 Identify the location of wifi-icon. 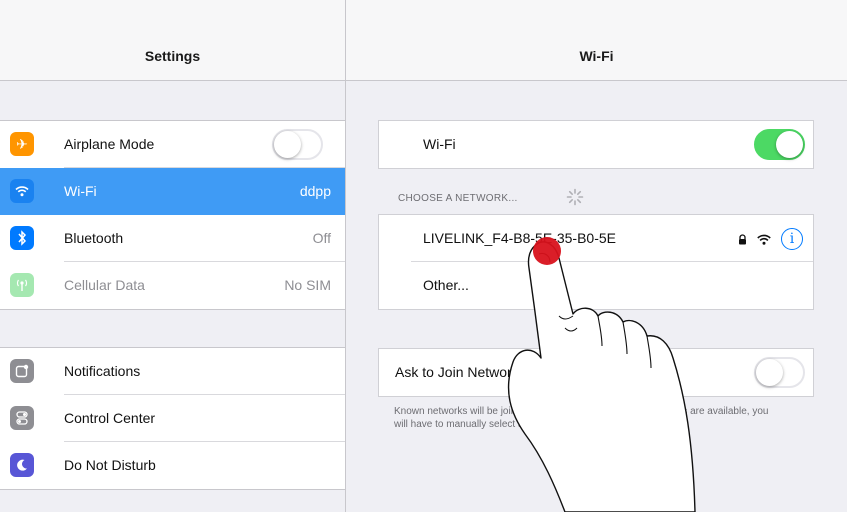
(22, 191).